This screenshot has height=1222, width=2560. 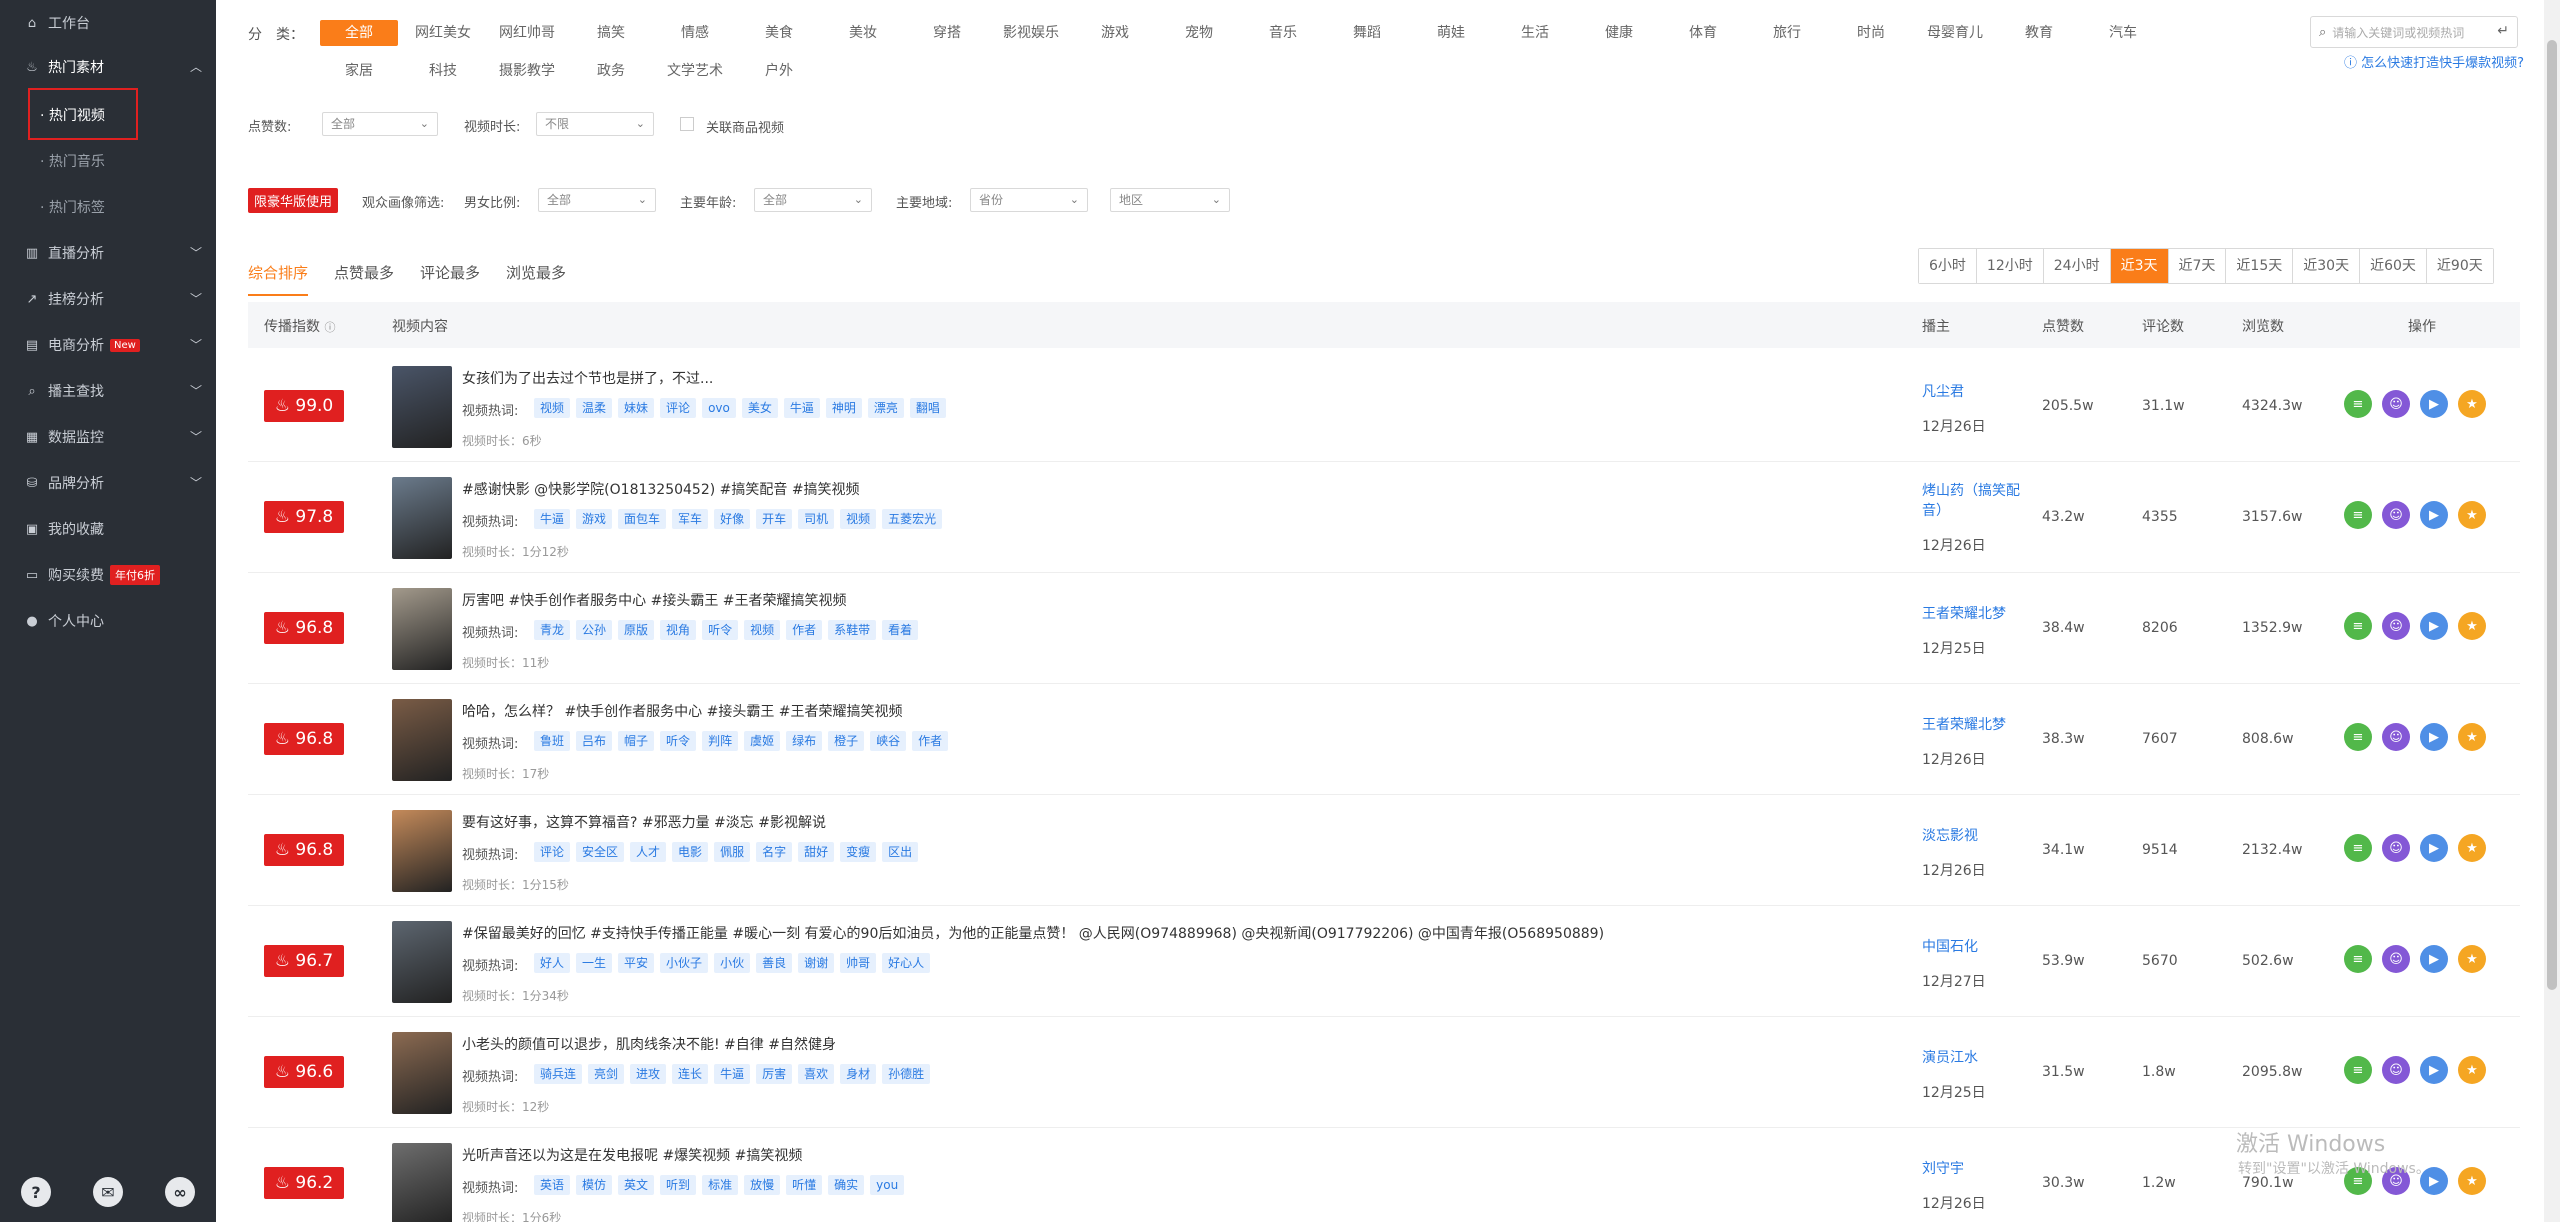 What do you see at coordinates (846, 1185) in the screenshot?
I see `hot-word-tag: 确实` at bounding box center [846, 1185].